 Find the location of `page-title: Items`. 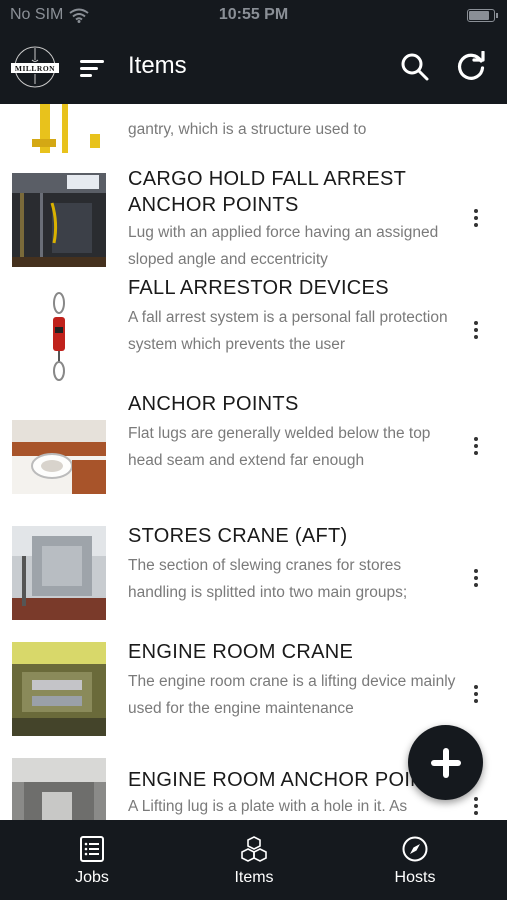

page-title: Items is located at coordinates (157, 65).